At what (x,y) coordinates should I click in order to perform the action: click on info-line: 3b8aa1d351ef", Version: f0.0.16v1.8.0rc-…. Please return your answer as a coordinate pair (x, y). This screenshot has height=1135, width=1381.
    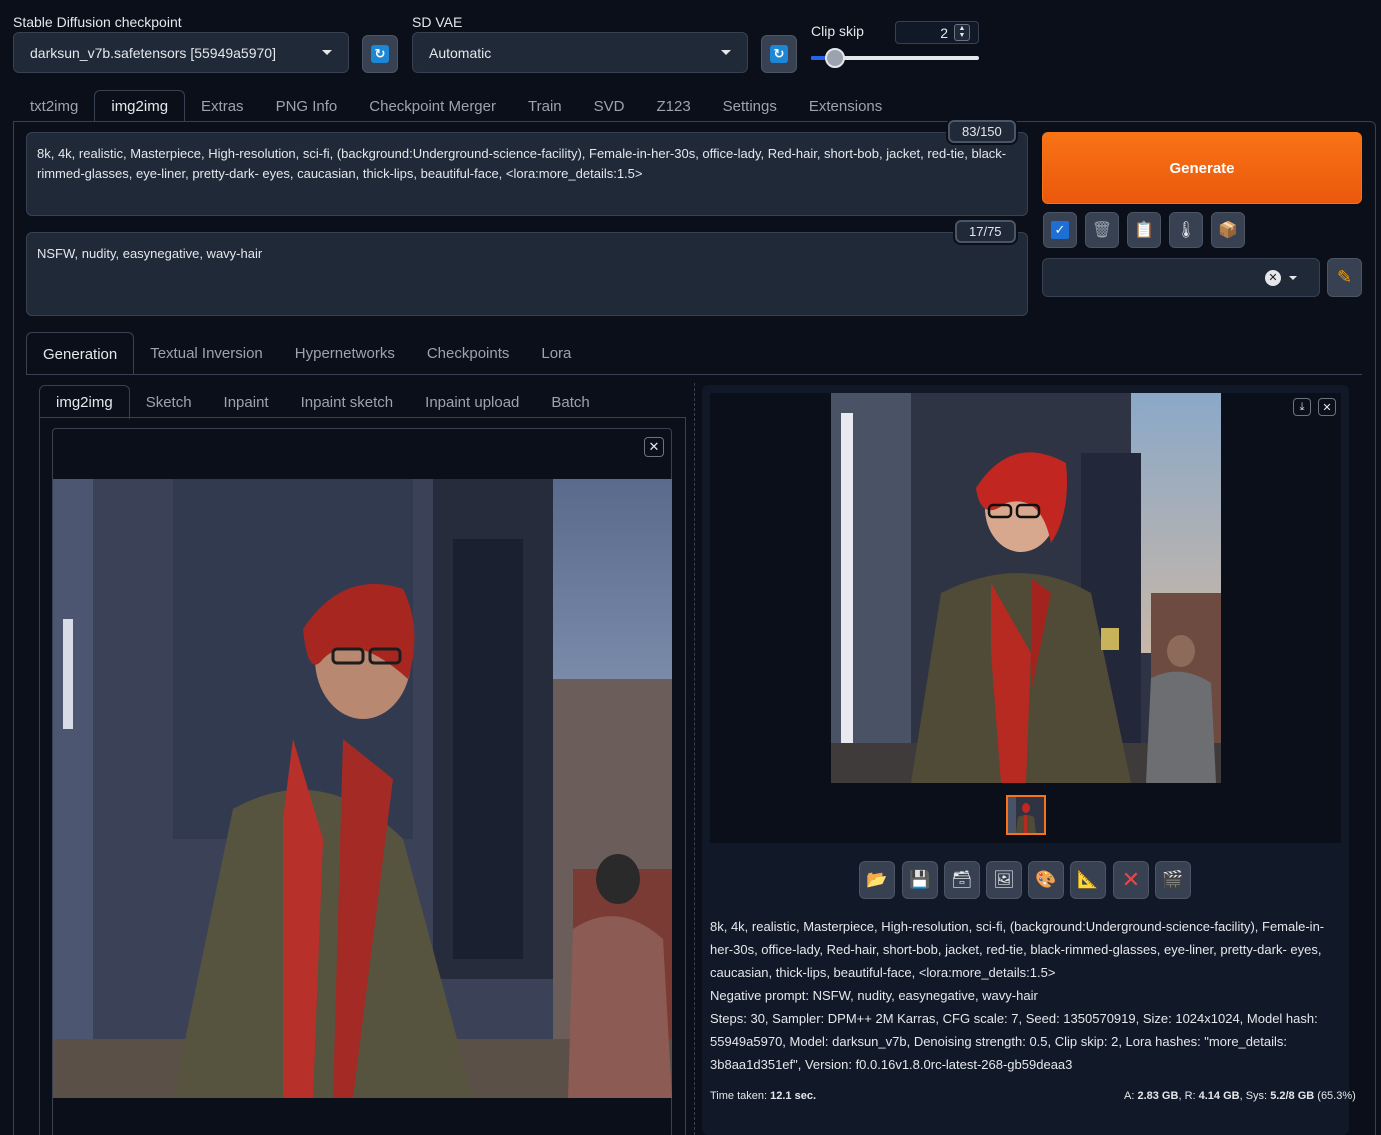
    Looking at the image, I should click on (891, 1064).